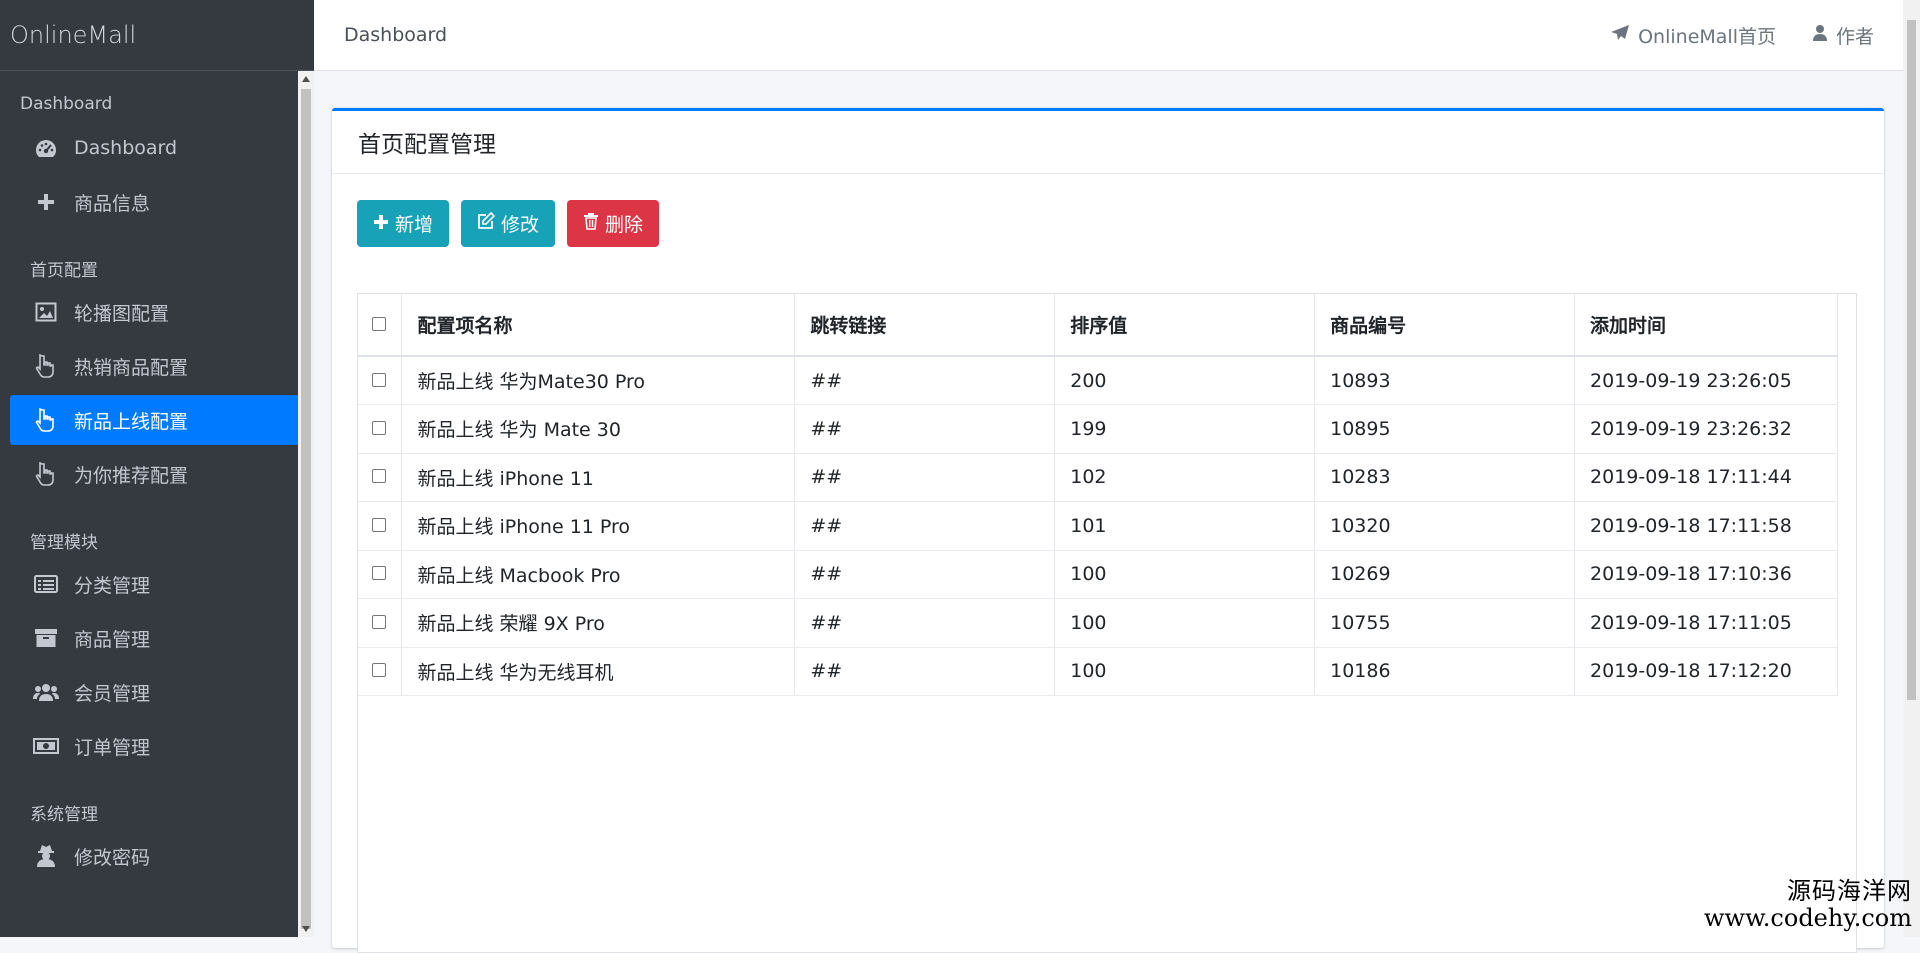  What do you see at coordinates (1706, 380) in the screenshot?
I see `cell-created: 2019-09-19 23:26:05` at bounding box center [1706, 380].